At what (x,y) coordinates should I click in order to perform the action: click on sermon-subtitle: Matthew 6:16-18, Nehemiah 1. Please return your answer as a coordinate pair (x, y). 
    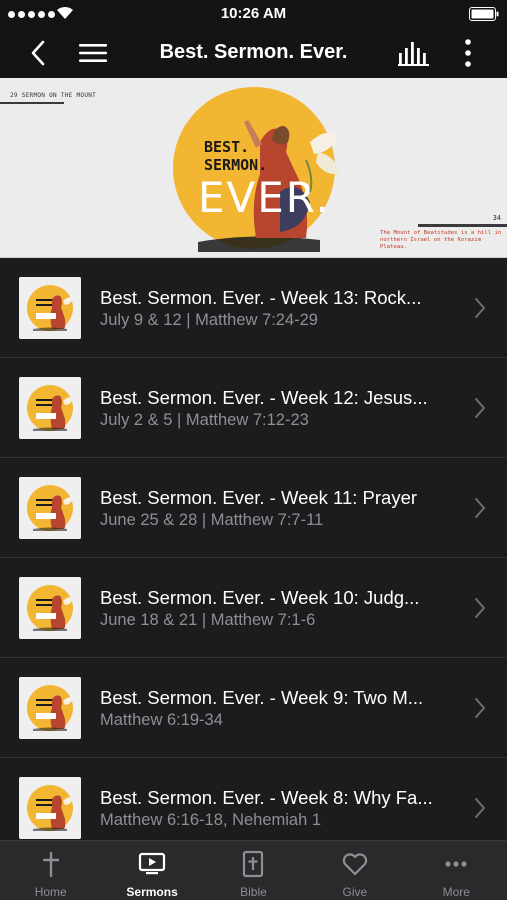
    Looking at the image, I should click on (211, 820).